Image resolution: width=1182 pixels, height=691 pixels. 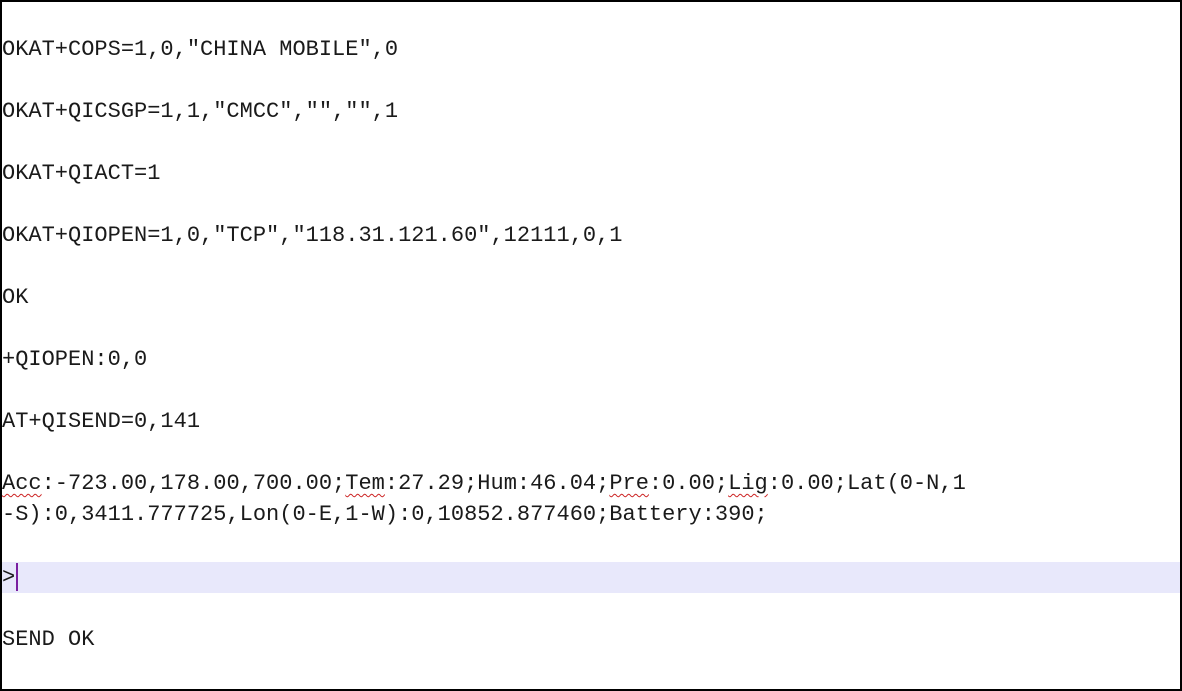 I want to click on log-line-qicsgp: OKAT+QICSGP=1,1,"CMCC","","",1, so click(x=200, y=111).